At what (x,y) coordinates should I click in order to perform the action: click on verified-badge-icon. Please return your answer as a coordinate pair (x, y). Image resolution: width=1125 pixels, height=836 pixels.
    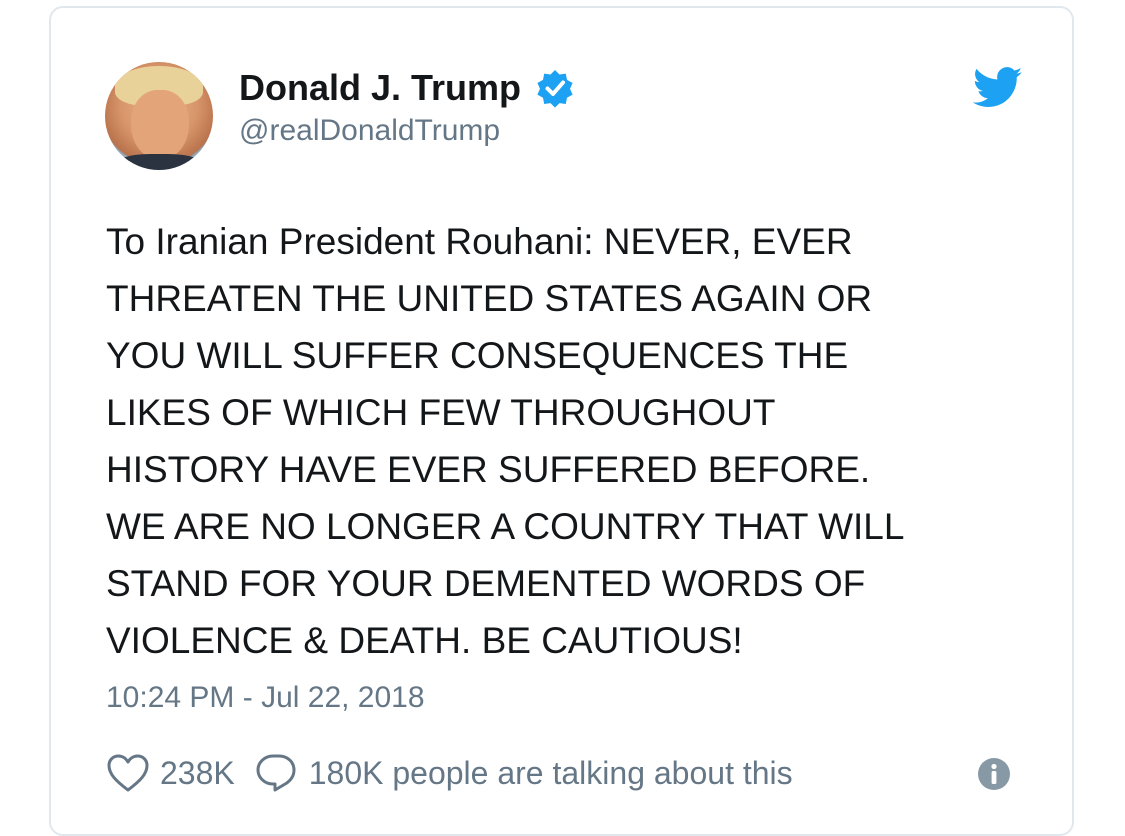
    Looking at the image, I should click on (555, 89).